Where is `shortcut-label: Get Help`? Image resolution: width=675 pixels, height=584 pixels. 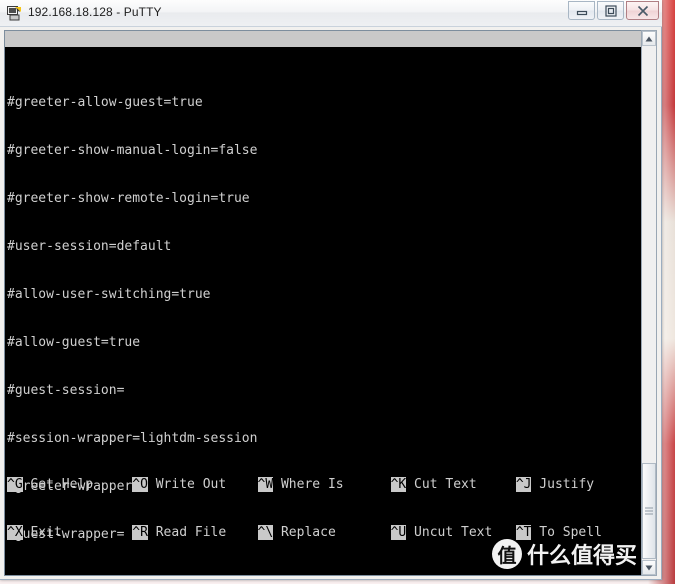
shortcut-label: Get Help is located at coordinates (58, 484).